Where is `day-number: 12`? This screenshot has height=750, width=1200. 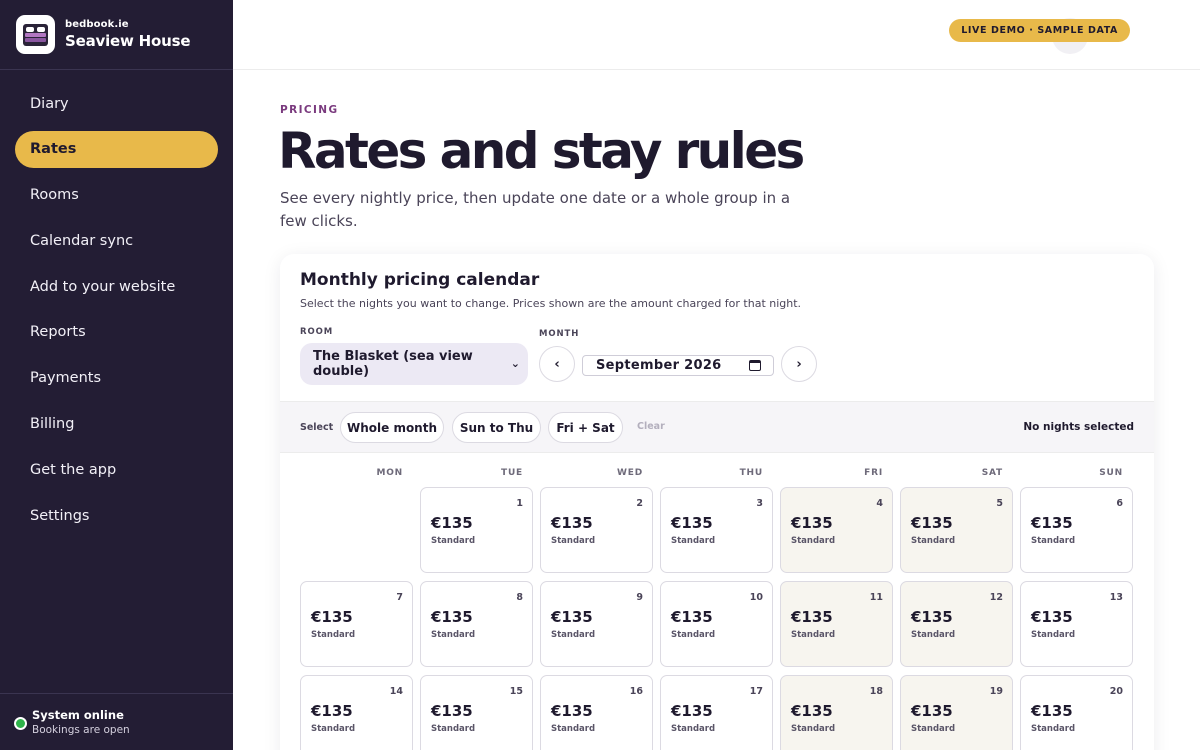 day-number: 12 is located at coordinates (996, 597).